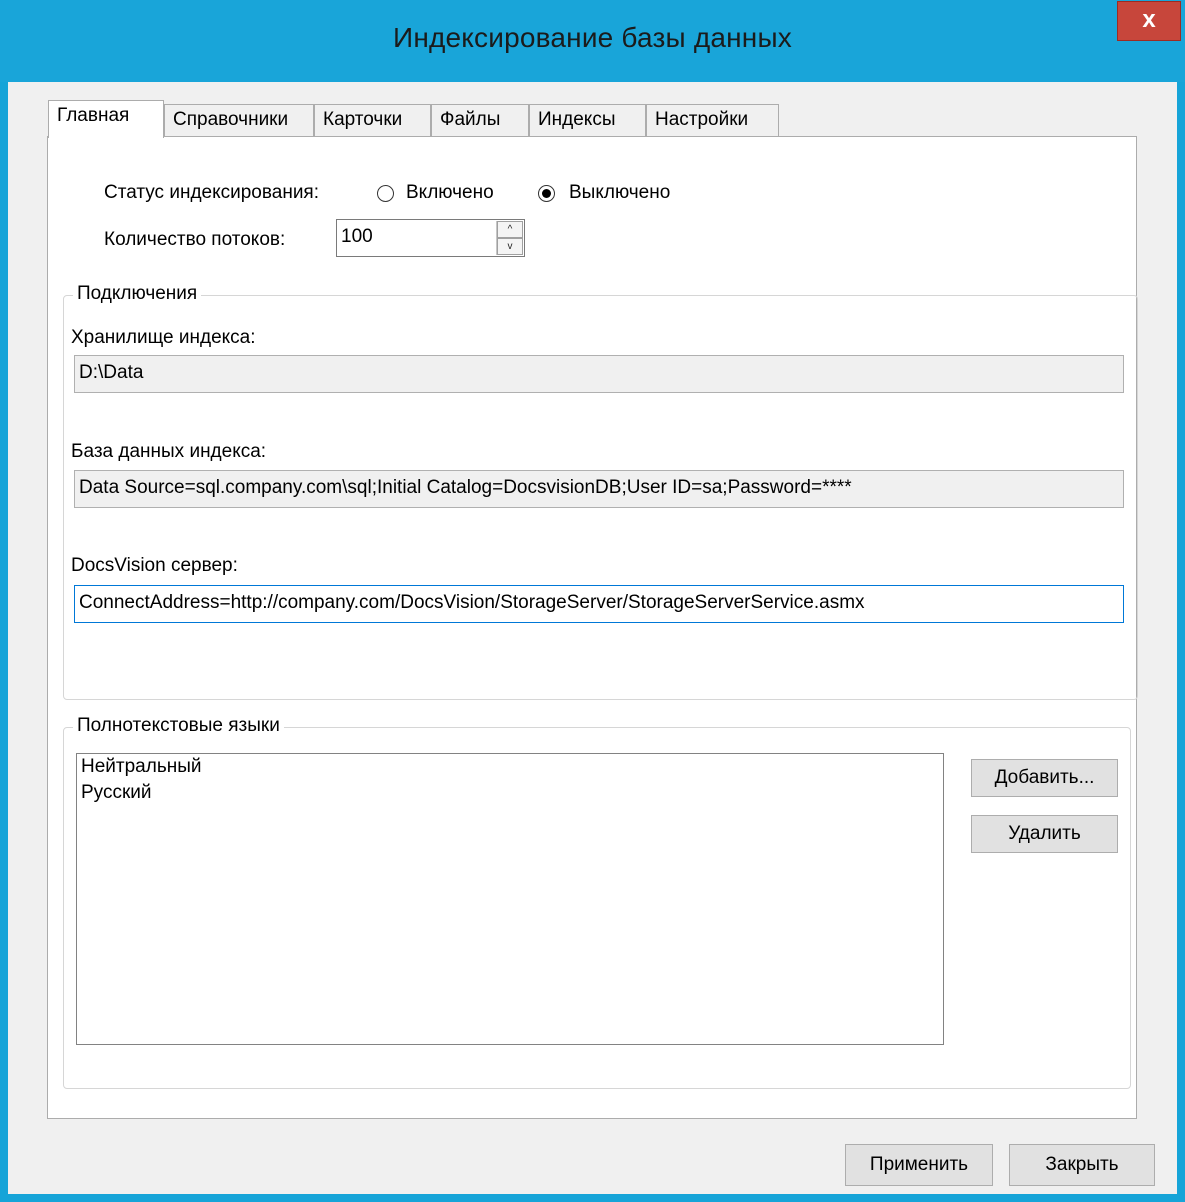 This screenshot has height=1202, width=1185. Describe the element at coordinates (195, 239) in the screenshot. I see `threads-count-label: Количество потоков:` at that location.